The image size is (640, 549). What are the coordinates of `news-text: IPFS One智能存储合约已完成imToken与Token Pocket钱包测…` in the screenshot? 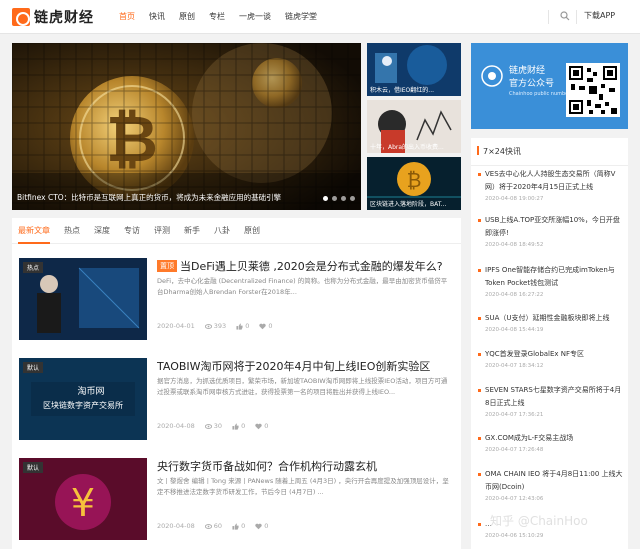 It's located at (551, 277).